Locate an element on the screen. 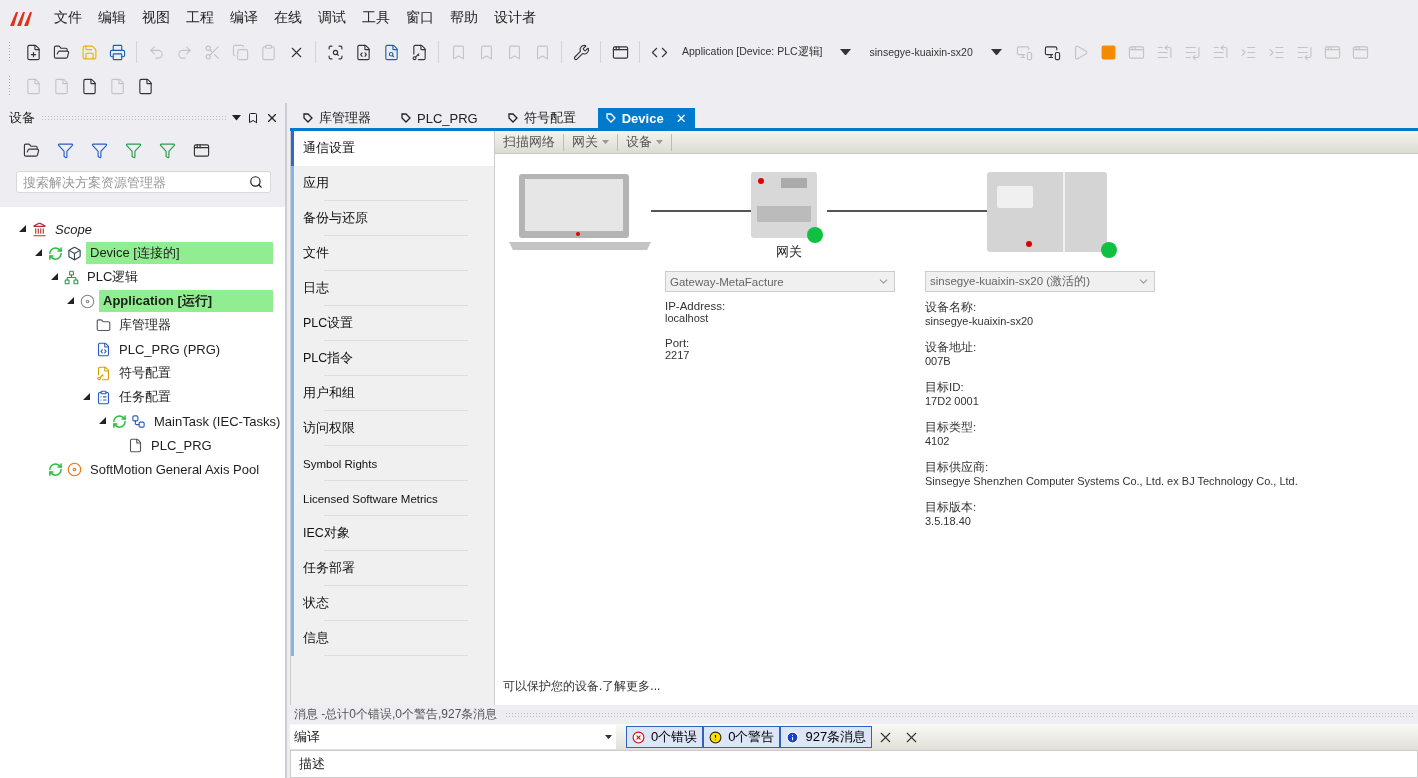  tree-item: PLC_PRG (PRG) is located at coordinates (170, 349).